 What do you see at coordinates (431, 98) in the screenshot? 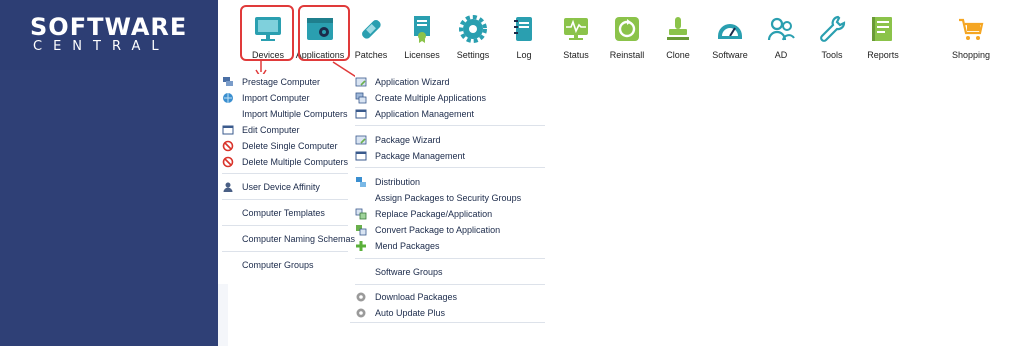
I see `menu-item-label: Create Multiple Applications` at bounding box center [431, 98].